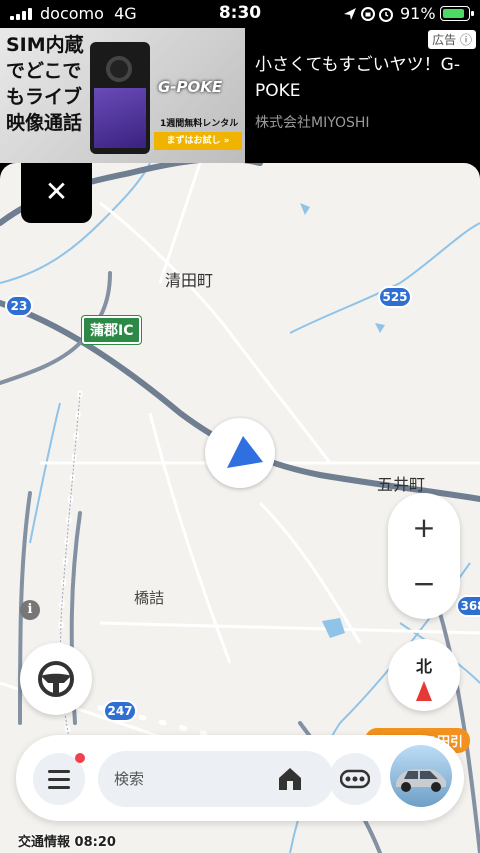  What do you see at coordinates (190, 87) in the screenshot?
I see `ad-image-brand: G-POKE` at bounding box center [190, 87].